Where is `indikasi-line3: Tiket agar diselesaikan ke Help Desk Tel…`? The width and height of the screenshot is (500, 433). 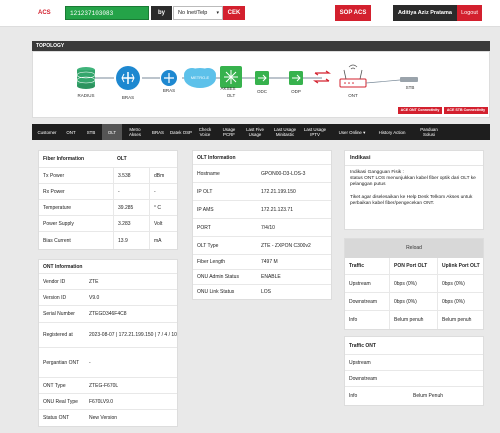 indikasi-line3: Tiket agar diselesaikan ke Help Desk Tel… is located at coordinates (411, 200).